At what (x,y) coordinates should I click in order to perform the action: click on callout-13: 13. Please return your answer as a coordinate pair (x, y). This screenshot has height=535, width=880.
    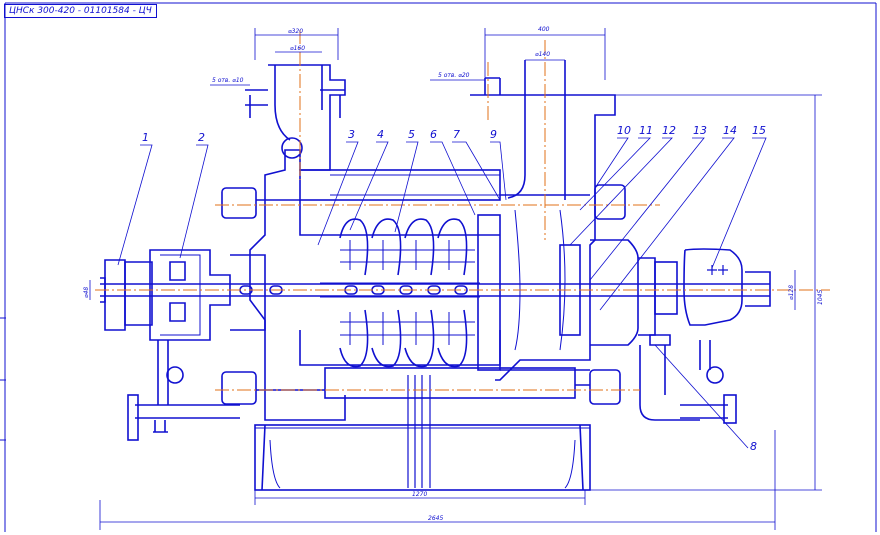
    Looking at the image, I should click on (700, 130).